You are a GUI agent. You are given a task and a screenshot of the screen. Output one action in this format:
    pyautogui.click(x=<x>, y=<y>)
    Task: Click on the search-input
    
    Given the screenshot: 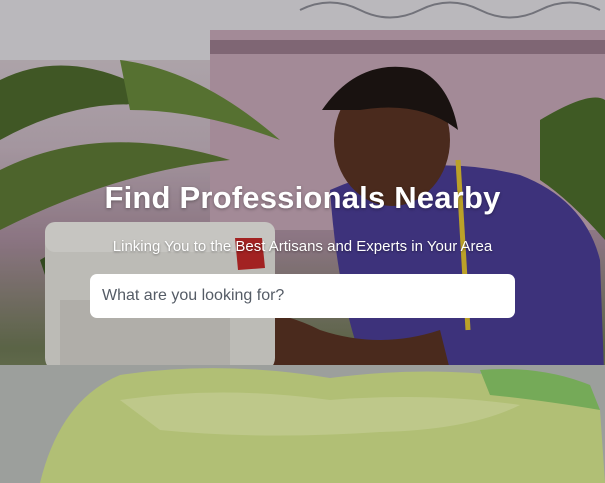 What is the action you would take?
    pyautogui.click(x=302, y=296)
    